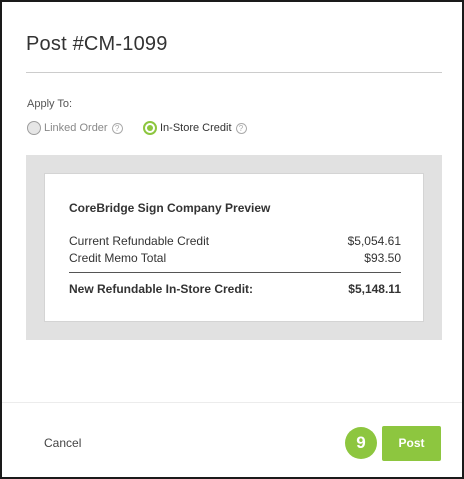  Describe the element at coordinates (170, 208) in the screenshot. I see `preview-title: CoreBridge Sign Company Preview` at that location.